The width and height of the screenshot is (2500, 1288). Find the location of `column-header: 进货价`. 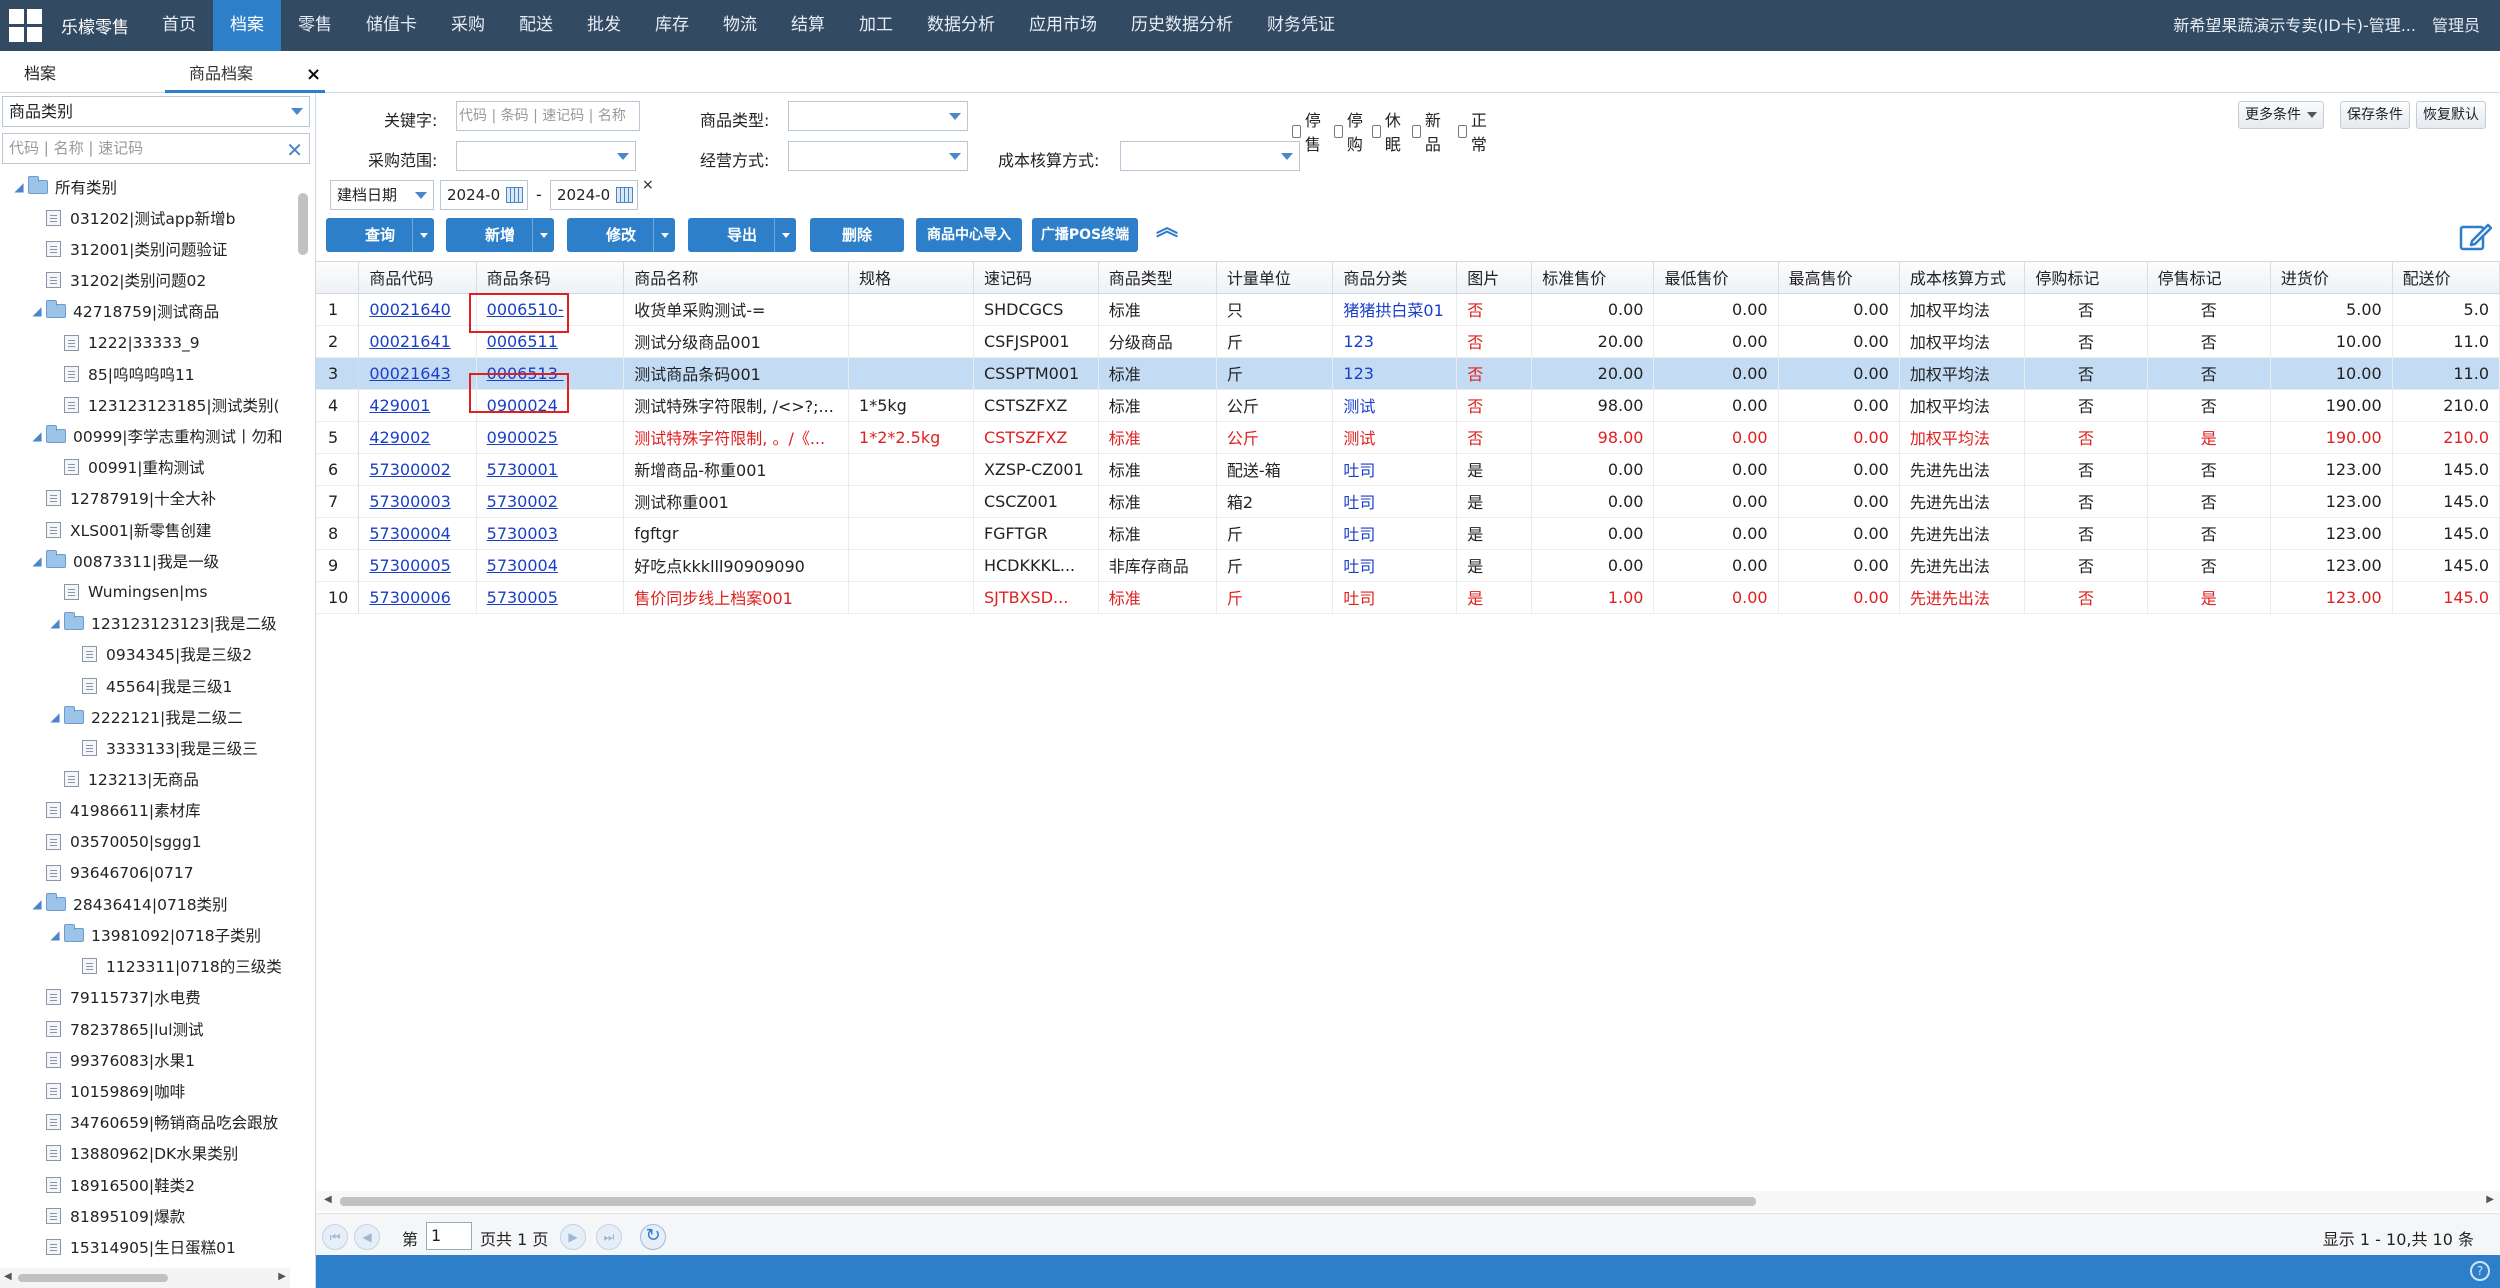

column-header: 进货价 is located at coordinates (2331, 278).